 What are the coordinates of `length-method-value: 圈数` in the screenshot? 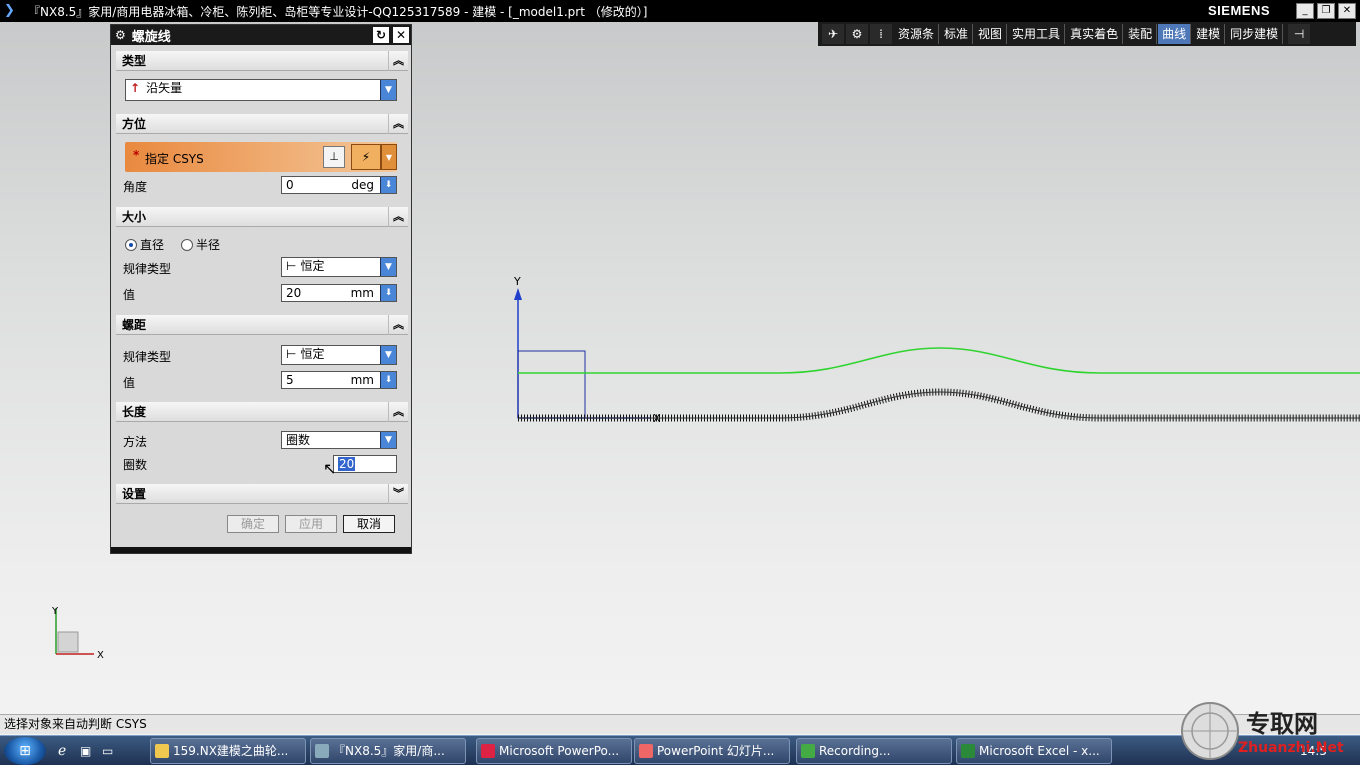 It's located at (298, 440).